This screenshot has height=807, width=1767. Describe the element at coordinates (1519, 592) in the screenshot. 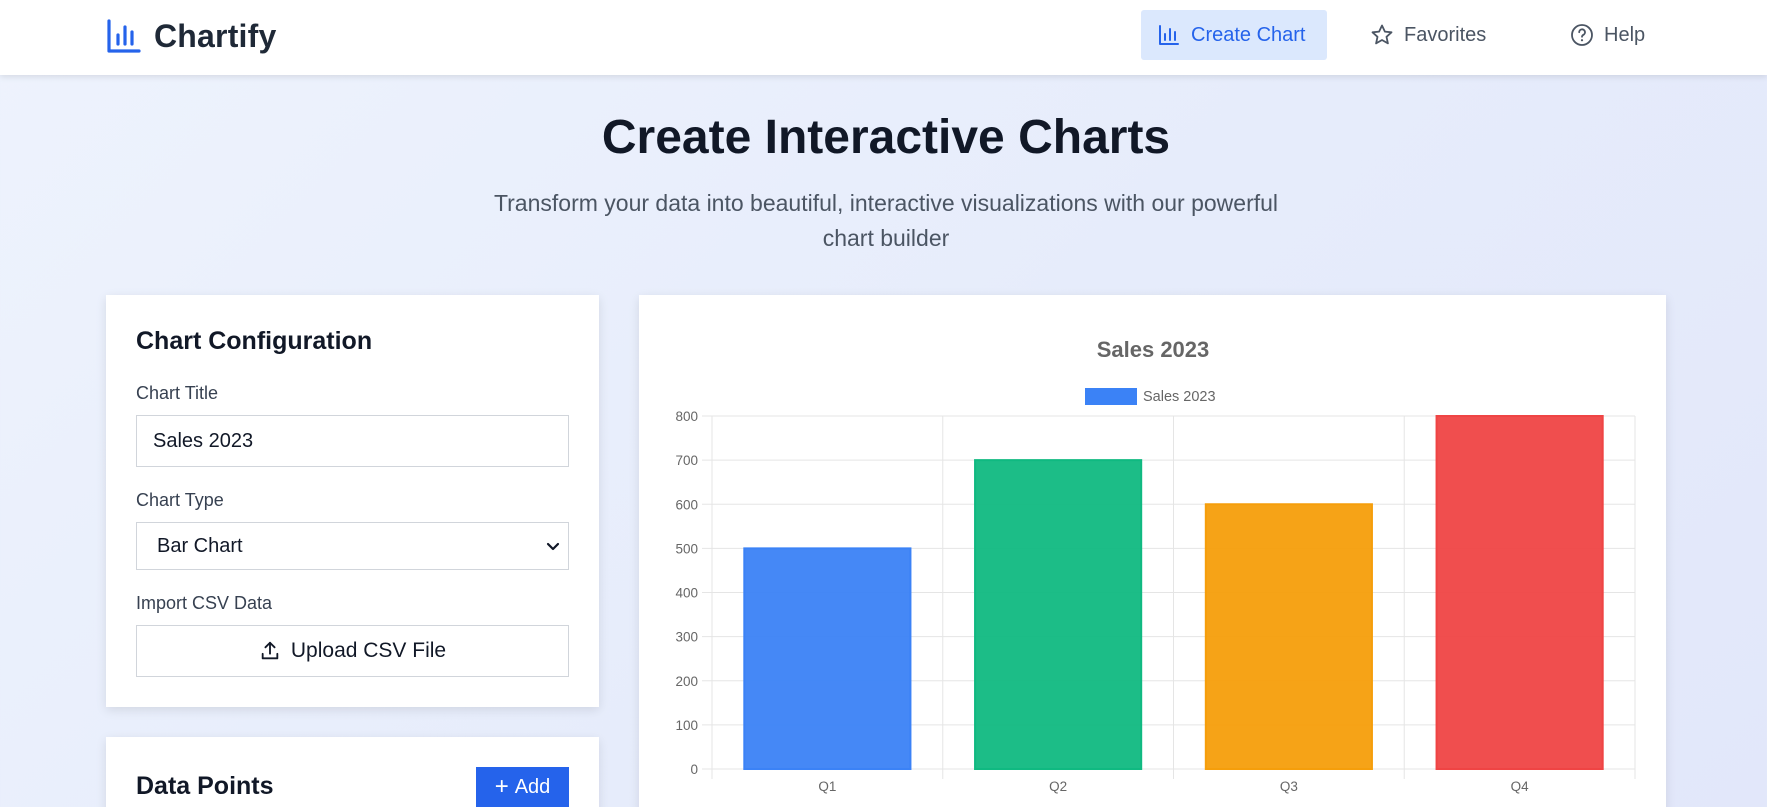

I see `bar-q4` at that location.